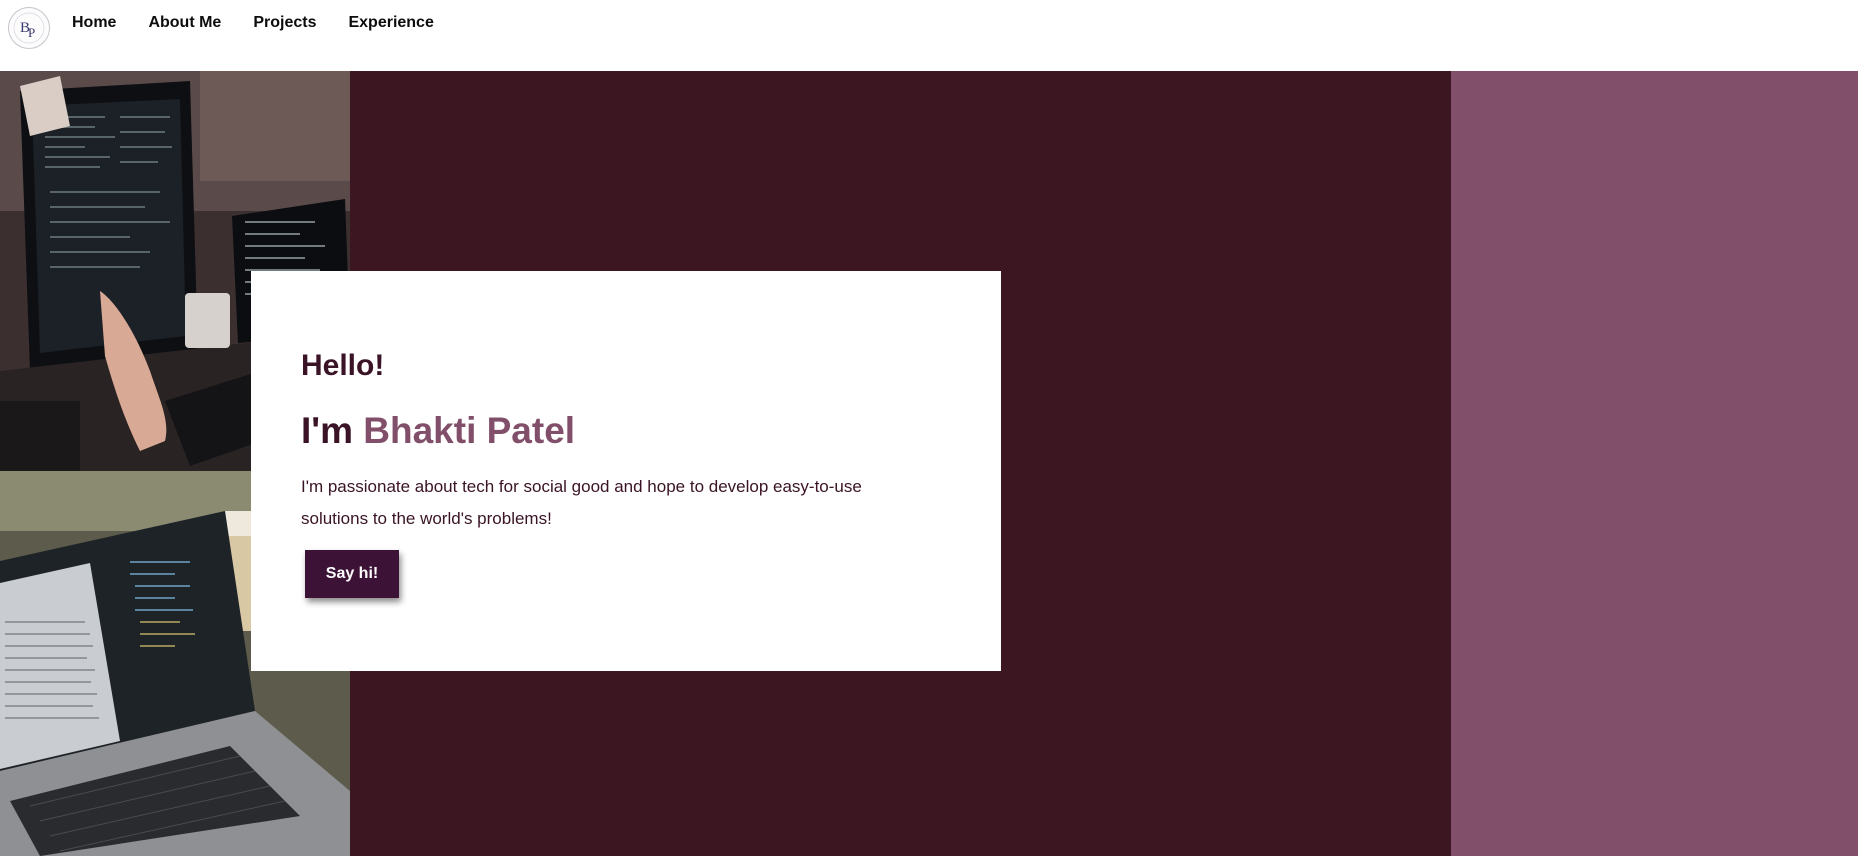 This screenshot has height=856, width=1858. What do you see at coordinates (343, 365) in the screenshot?
I see `greeting-heading: Hello!` at bounding box center [343, 365].